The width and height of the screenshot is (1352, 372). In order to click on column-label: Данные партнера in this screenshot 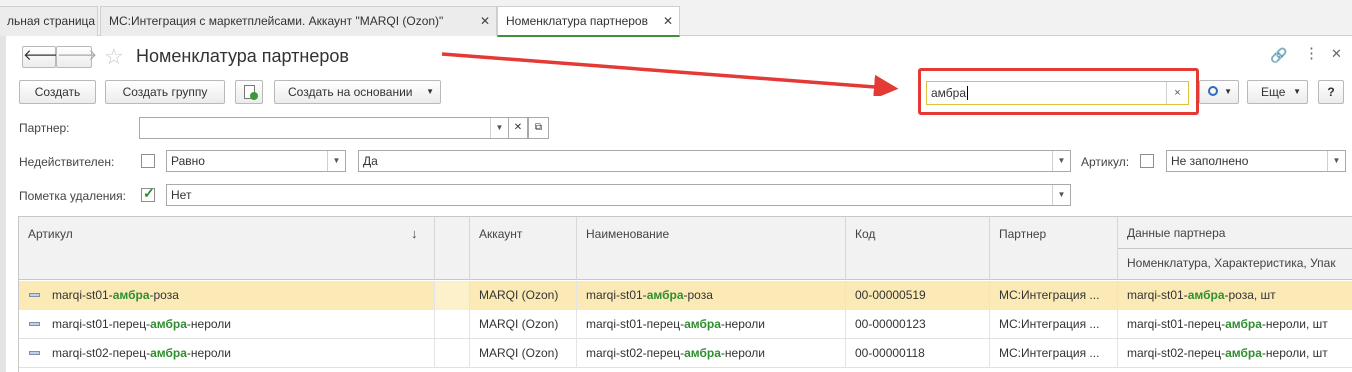, I will do `click(1176, 233)`.